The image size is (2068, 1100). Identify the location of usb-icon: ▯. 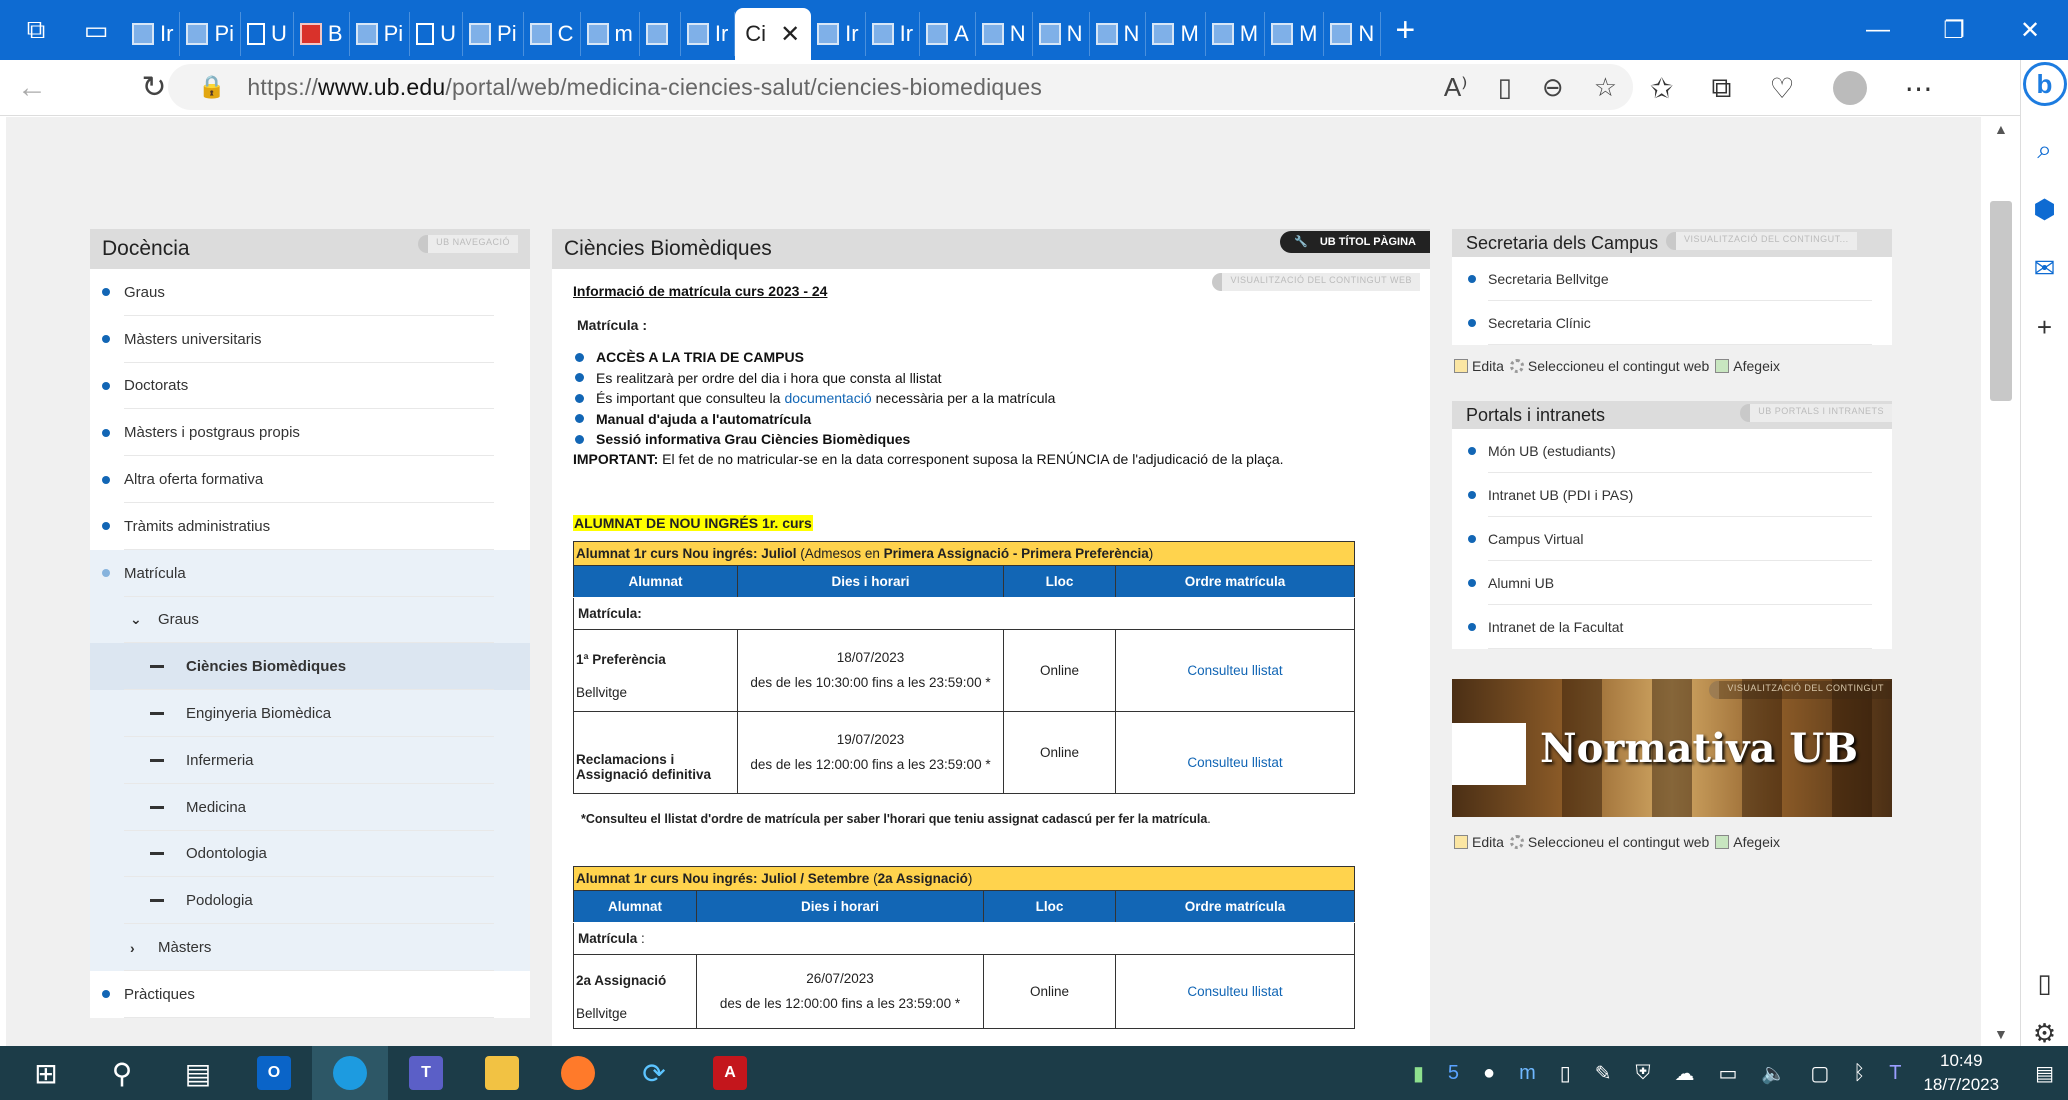
(1565, 1073).